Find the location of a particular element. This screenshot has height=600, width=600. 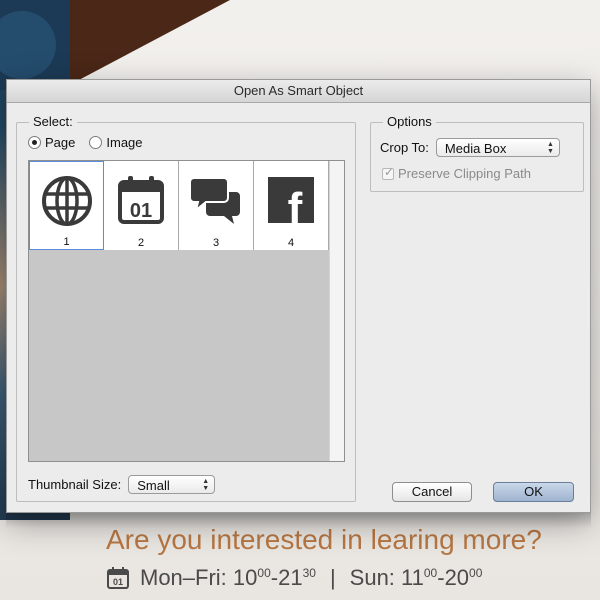

thumbnail-size-value: Small is located at coordinates (153, 485).